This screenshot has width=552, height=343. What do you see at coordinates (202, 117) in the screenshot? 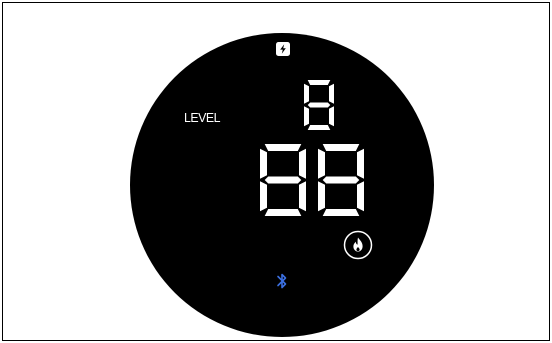
I see `level-label: LEVEL` at bounding box center [202, 117].